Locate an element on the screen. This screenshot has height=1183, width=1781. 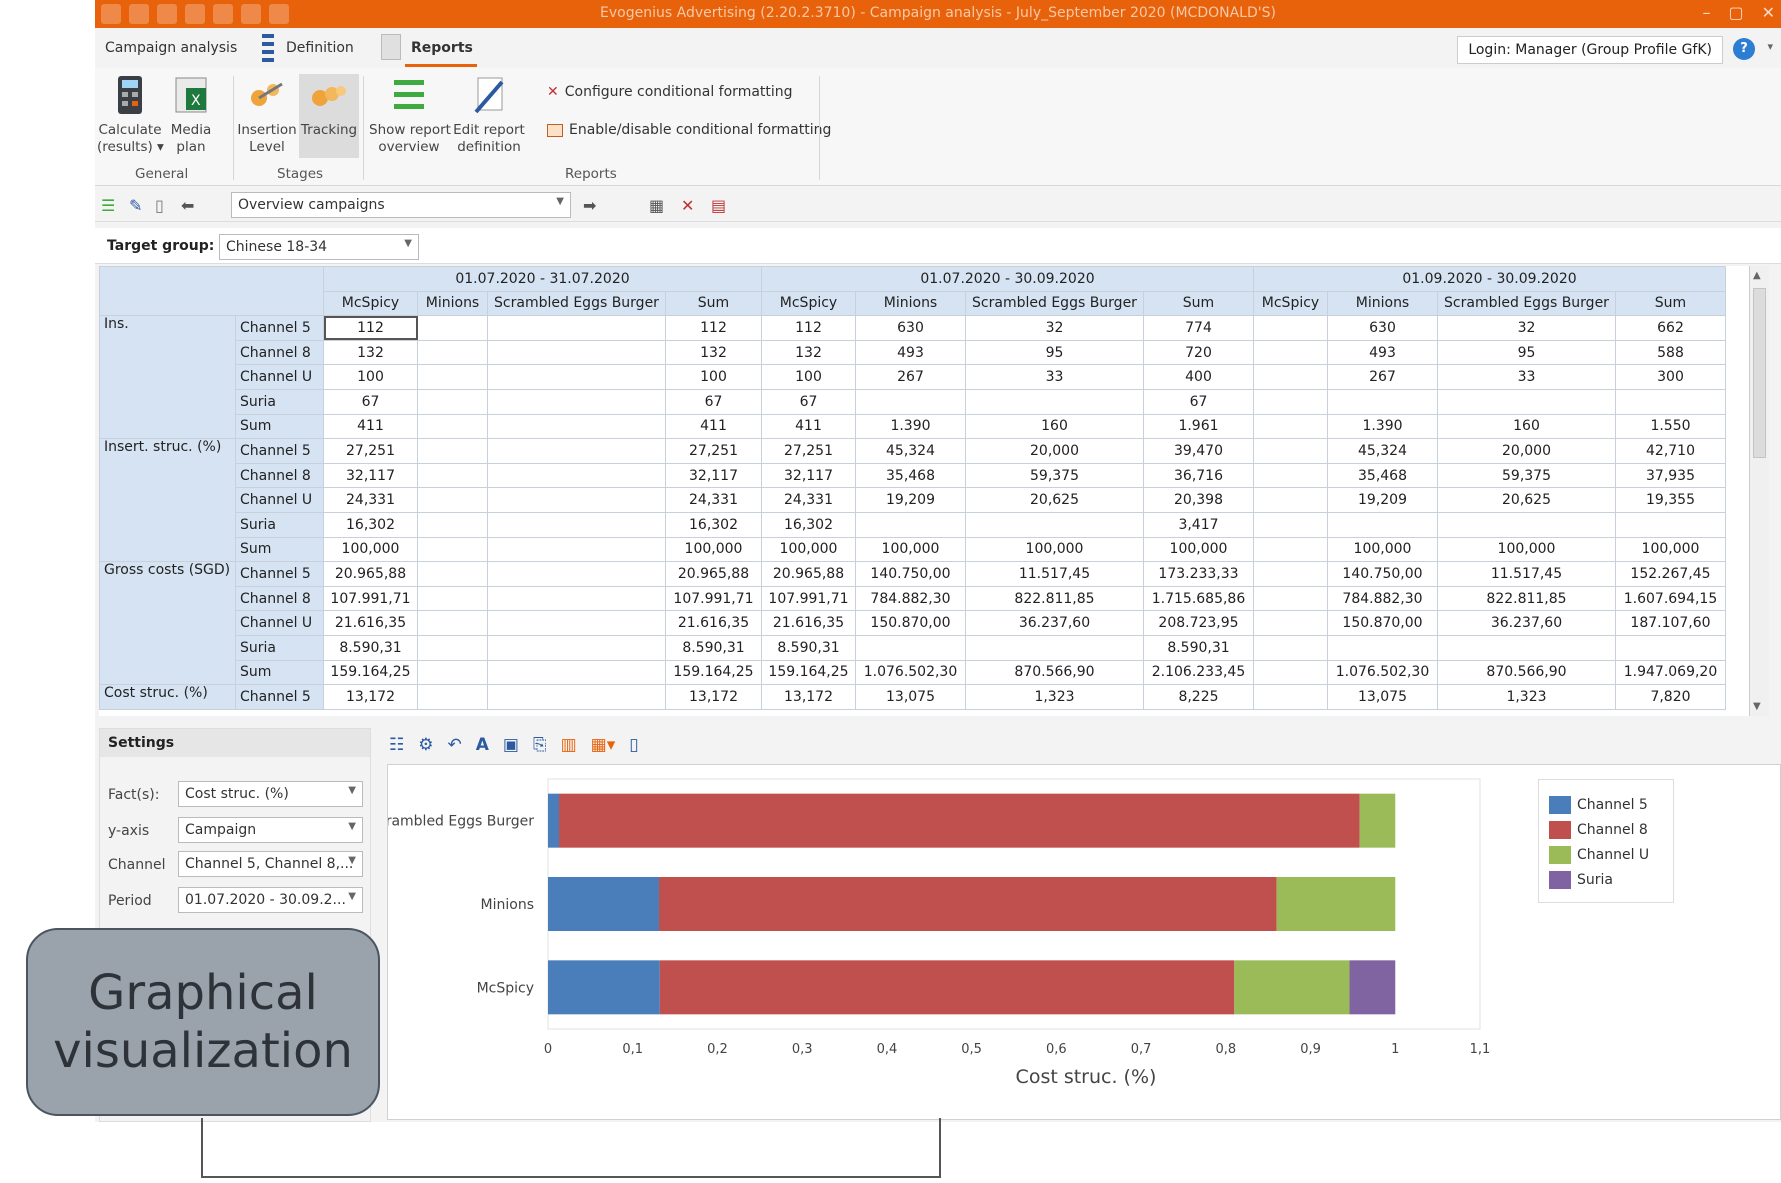
toggle-conditional-formatting-button: Enable/disable conditional formatting is located at coordinates (689, 130).